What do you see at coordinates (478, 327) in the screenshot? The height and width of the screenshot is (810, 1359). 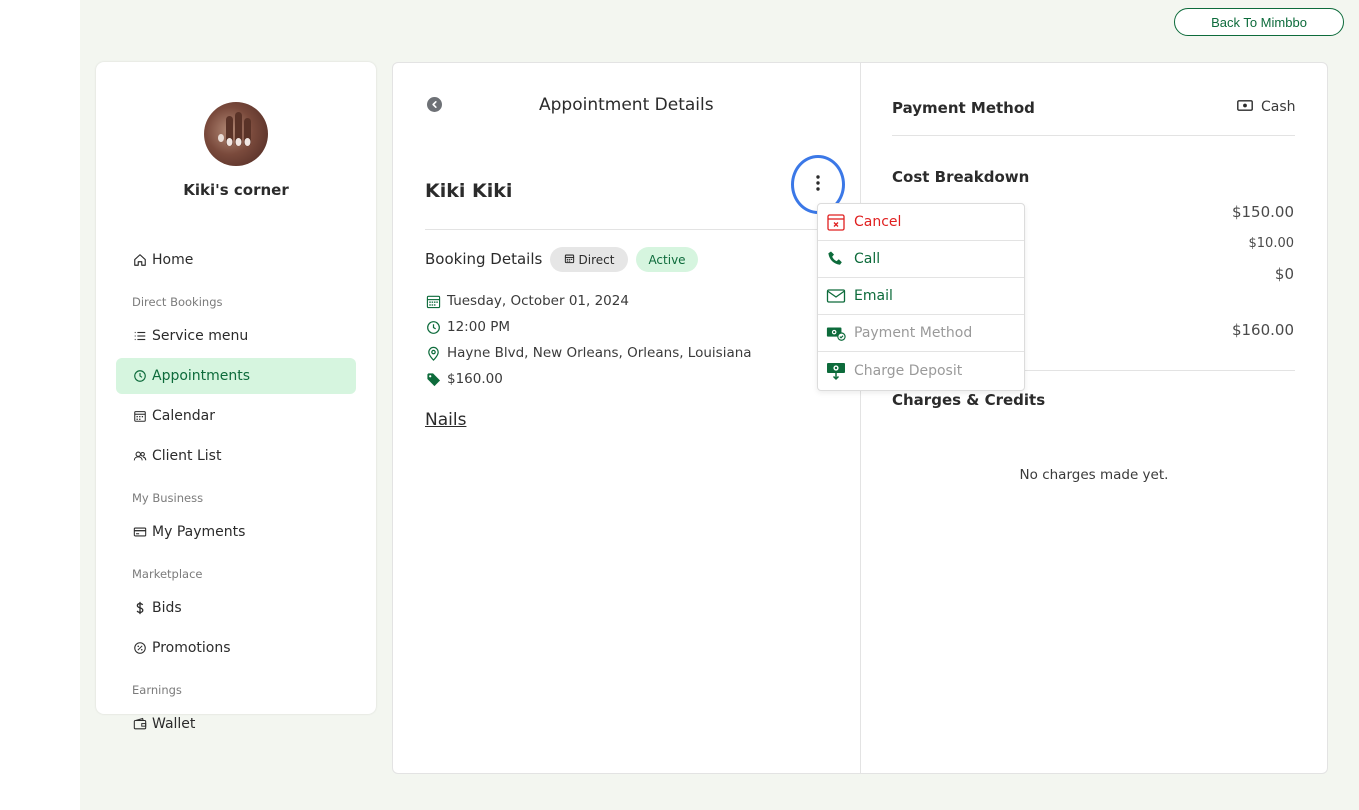 I see `time-text: 12:00 PM` at bounding box center [478, 327].